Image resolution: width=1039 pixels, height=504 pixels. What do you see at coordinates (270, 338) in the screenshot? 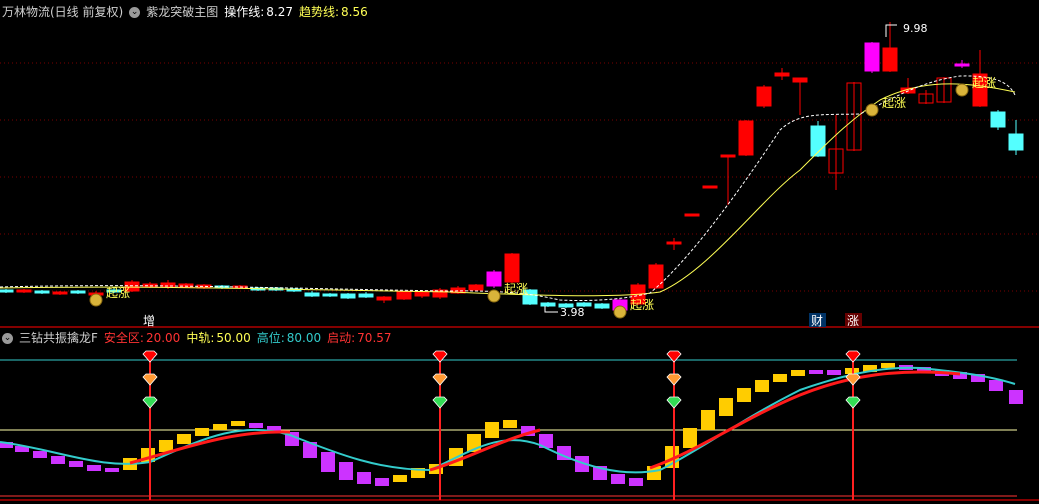
I see `high-label: 高位:` at bounding box center [270, 338].